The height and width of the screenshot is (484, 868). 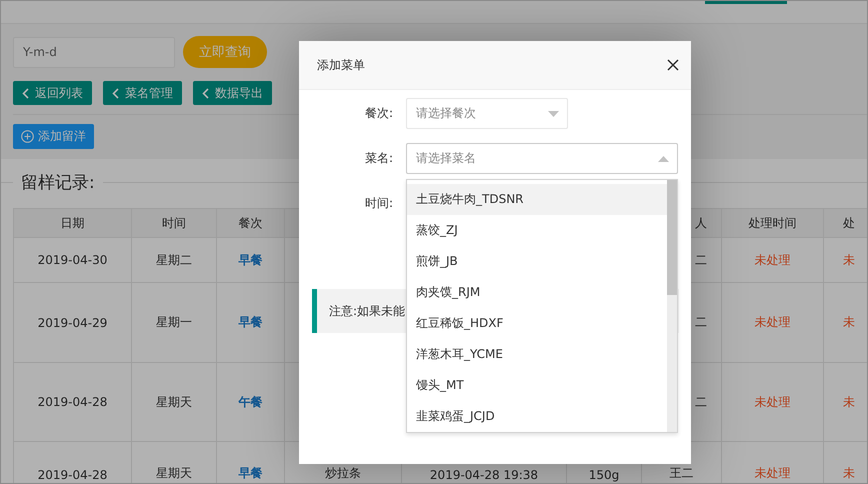 I want to click on plus-circle-icon, so click(x=27, y=136).